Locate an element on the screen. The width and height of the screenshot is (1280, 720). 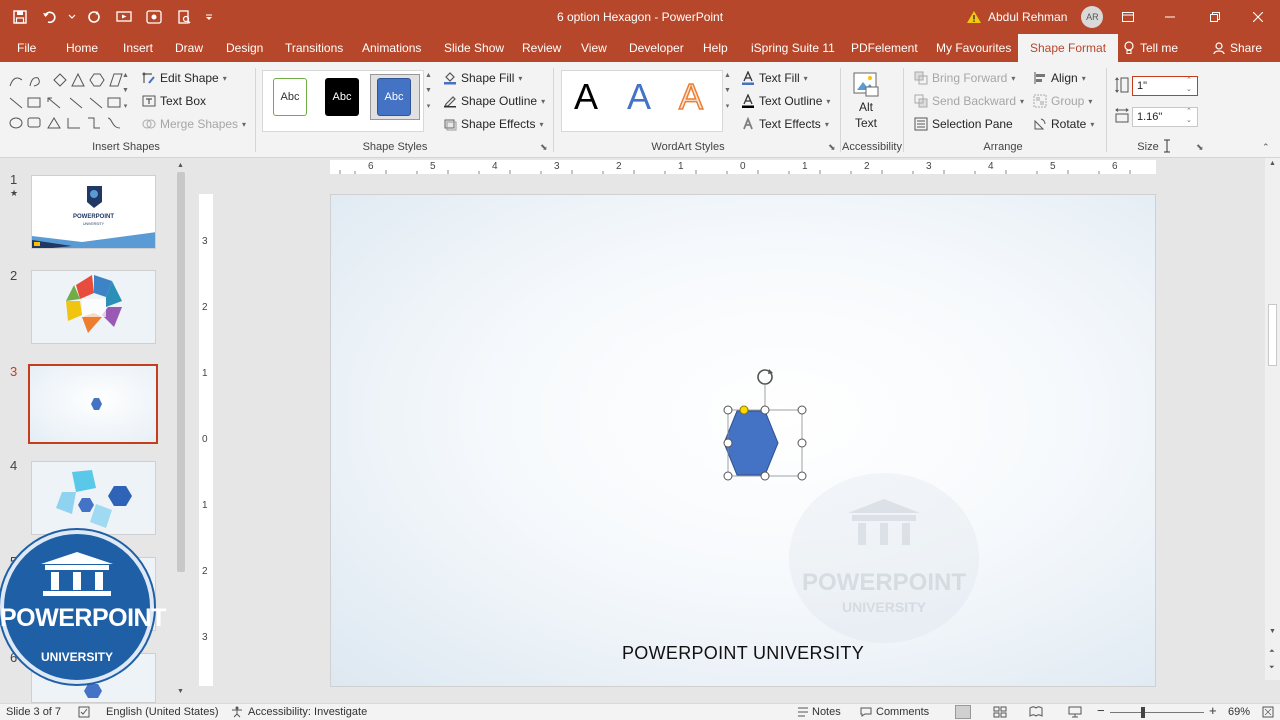
text-fill-icon is located at coordinates (748, 78).